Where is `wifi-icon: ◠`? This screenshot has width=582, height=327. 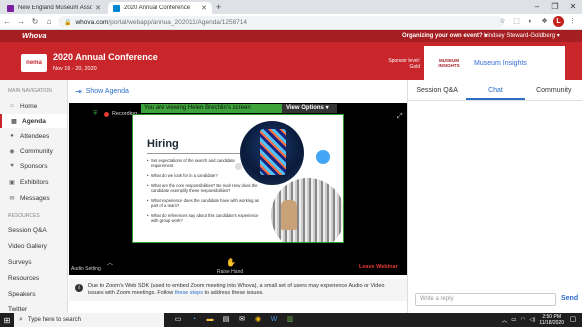
wifi-icon: ◠ is located at coordinates (522, 320).